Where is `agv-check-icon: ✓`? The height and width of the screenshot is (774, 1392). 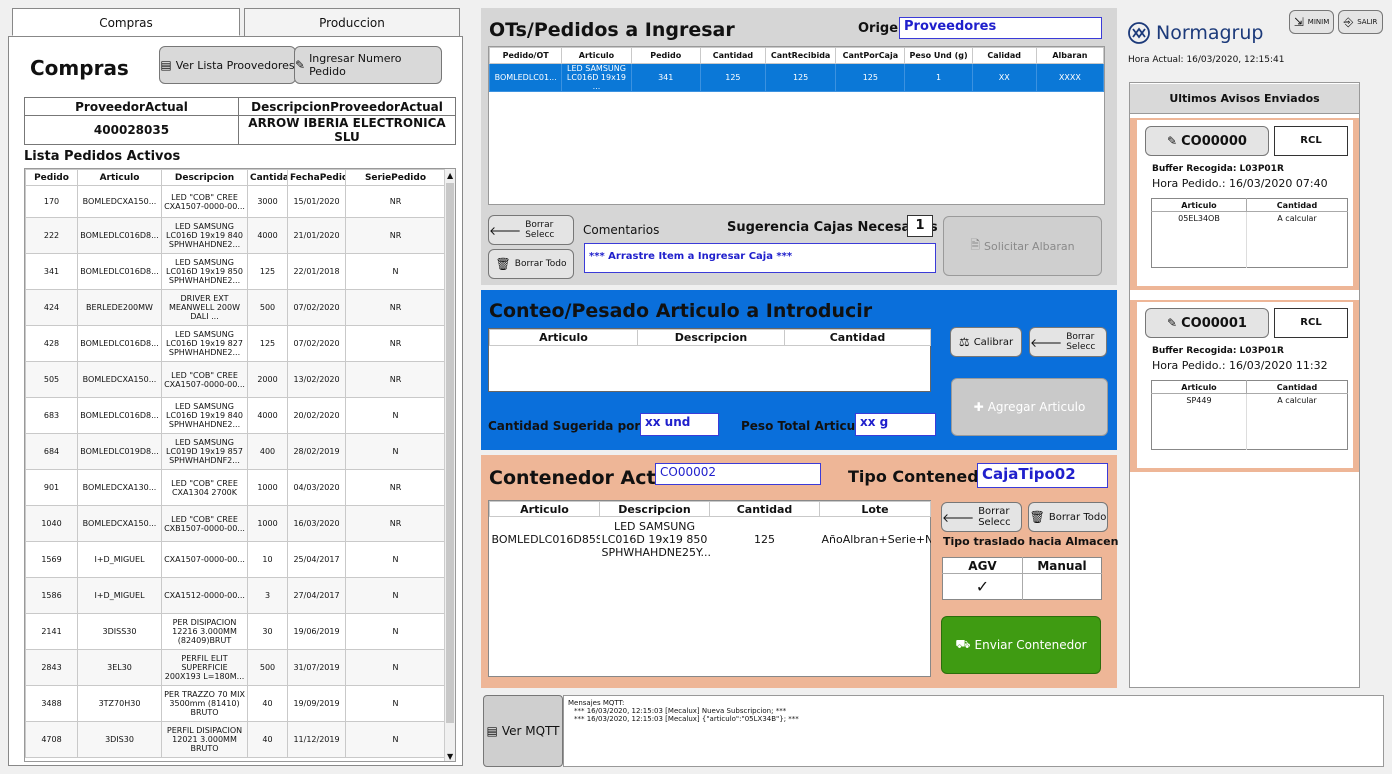
agv-check-icon: ✓ is located at coordinates (982, 586).